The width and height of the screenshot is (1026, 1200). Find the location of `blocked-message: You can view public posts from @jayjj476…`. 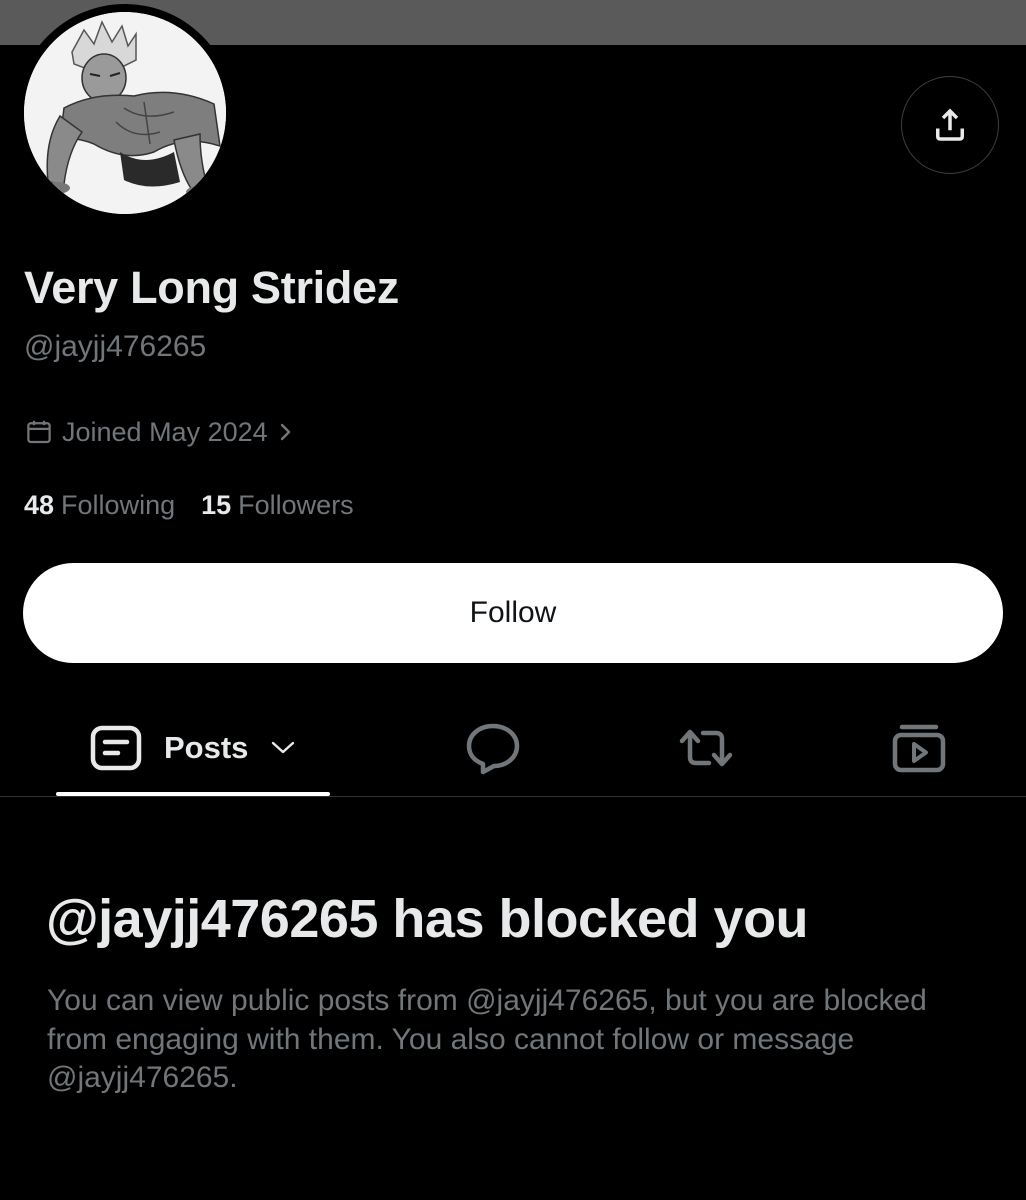

blocked-message: You can view public posts from @jayjj476… is located at coordinates (487, 1039).